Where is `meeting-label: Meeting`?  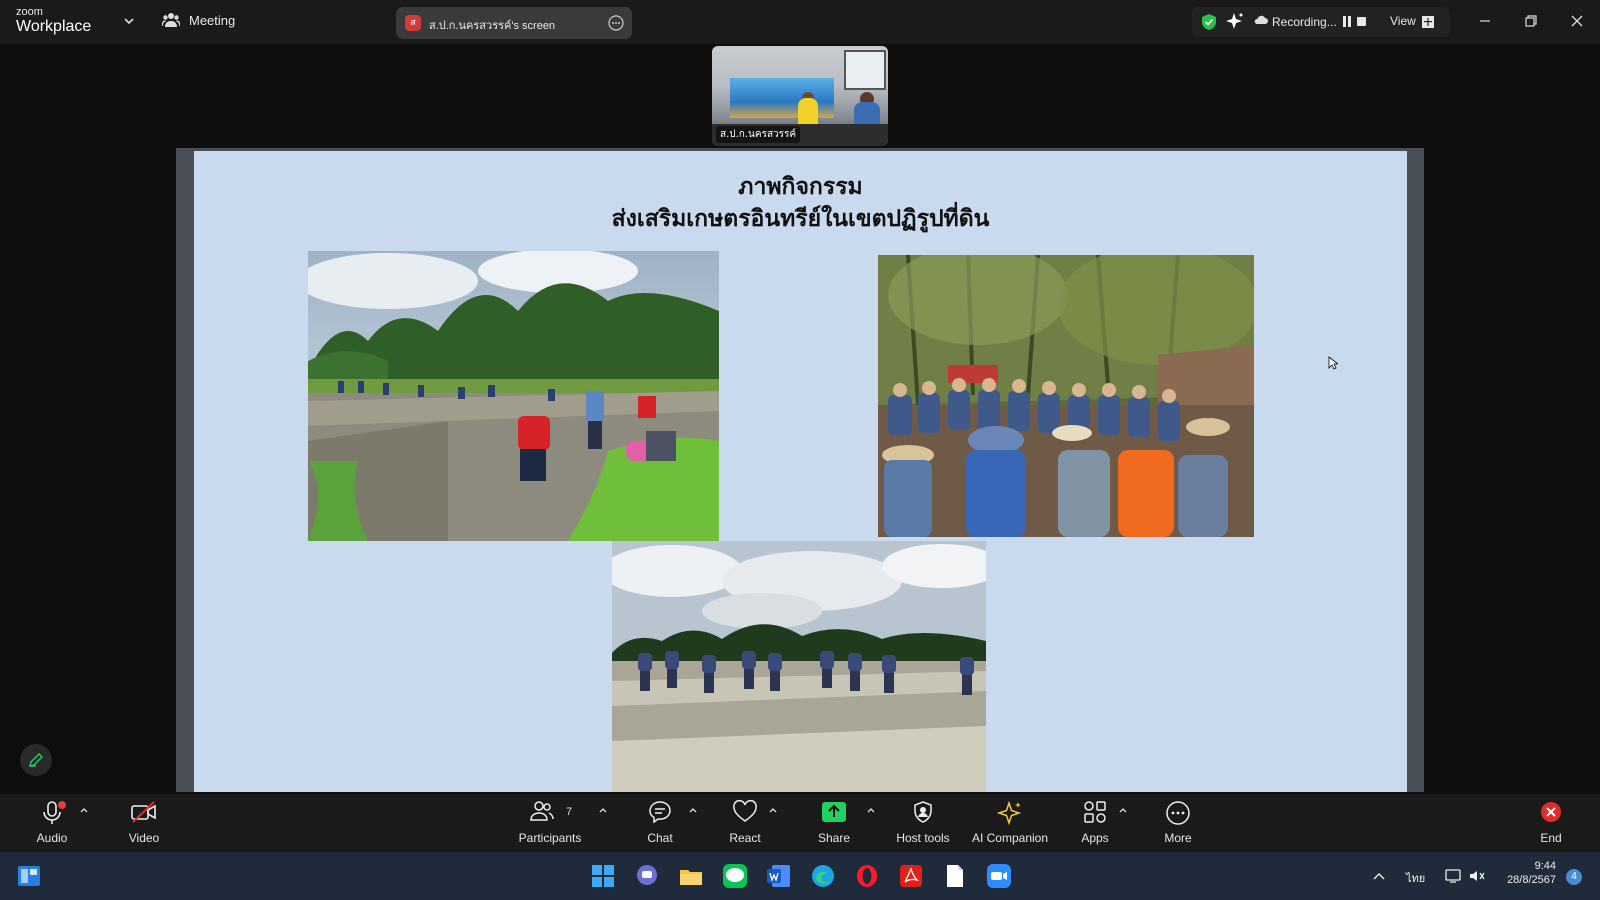 meeting-label: Meeting is located at coordinates (212, 20).